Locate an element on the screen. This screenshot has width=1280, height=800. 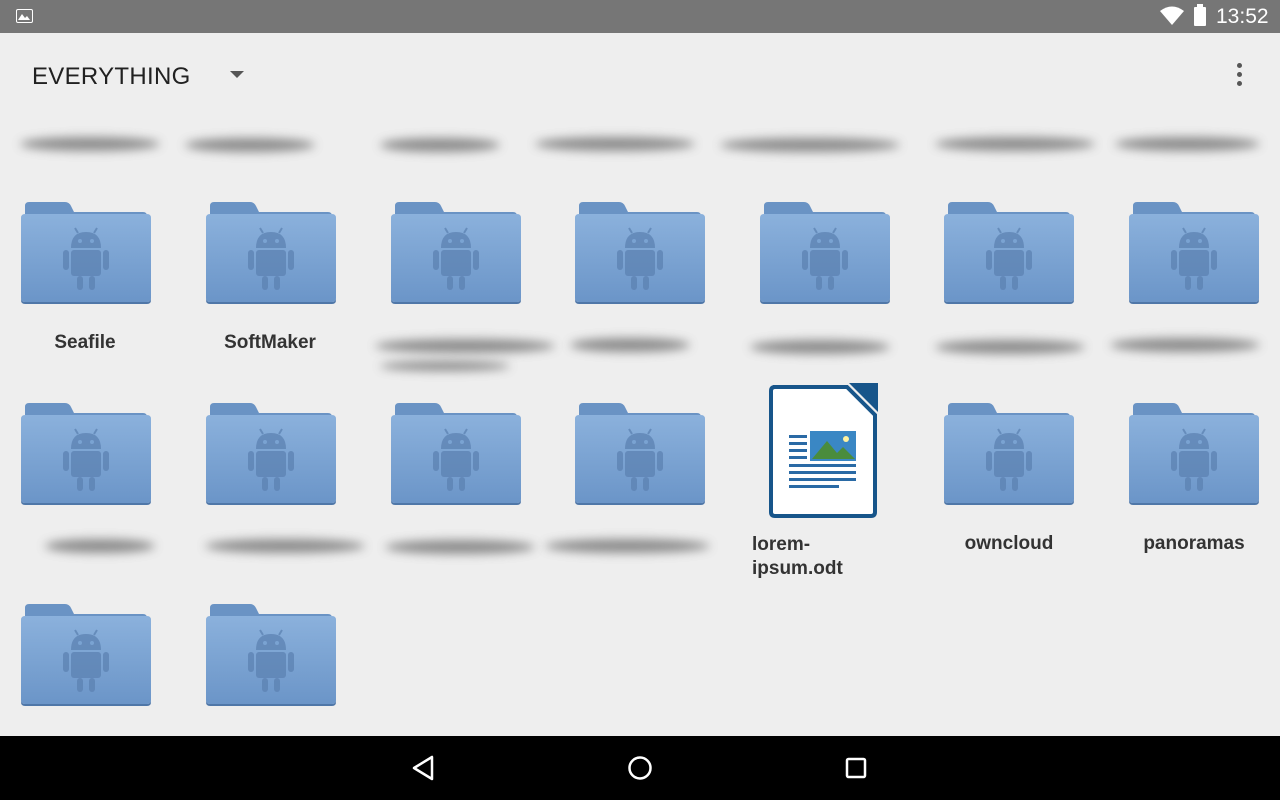
navigation-bar is located at coordinates (640, 768).